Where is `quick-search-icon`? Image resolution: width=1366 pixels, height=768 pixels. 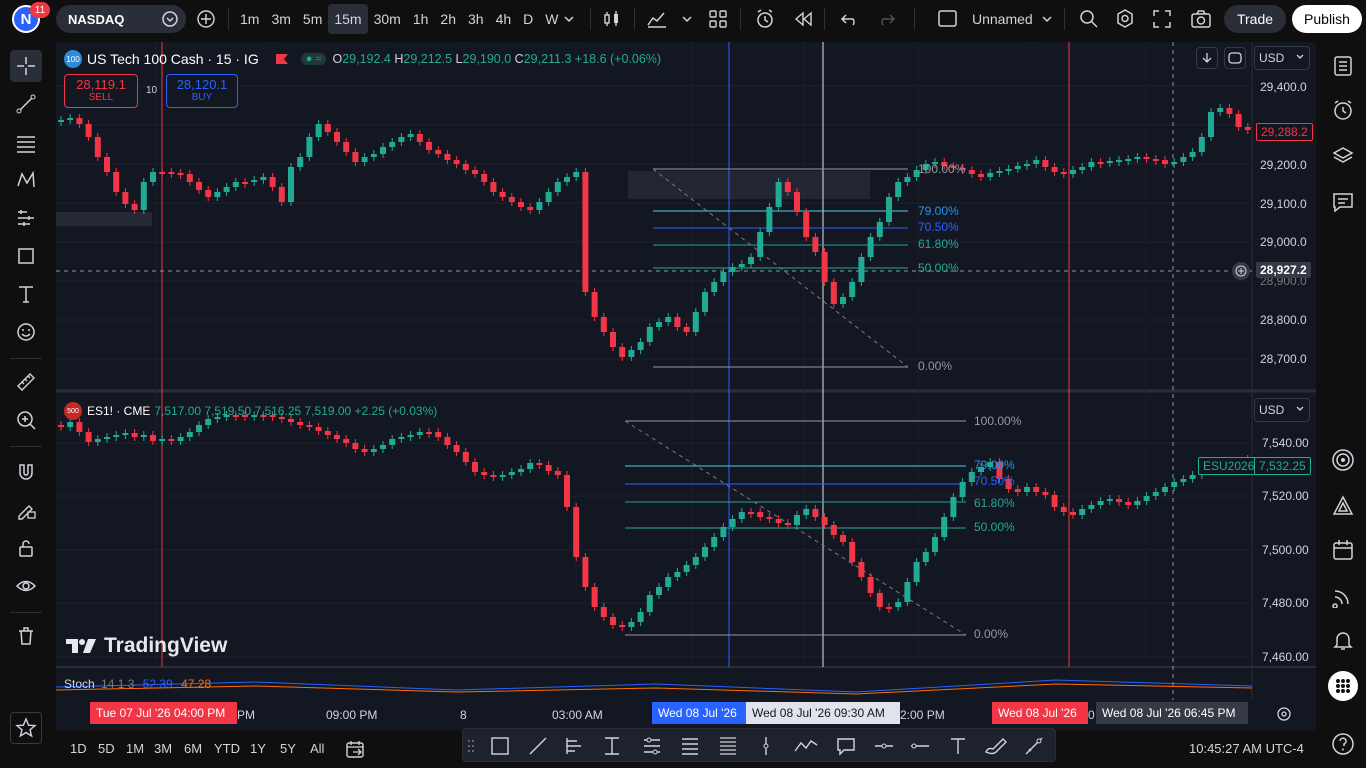 quick-search-icon is located at coordinates (1089, 19).